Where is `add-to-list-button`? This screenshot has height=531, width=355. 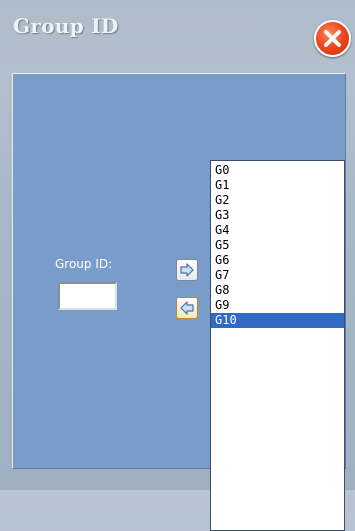 add-to-list-button is located at coordinates (187, 270).